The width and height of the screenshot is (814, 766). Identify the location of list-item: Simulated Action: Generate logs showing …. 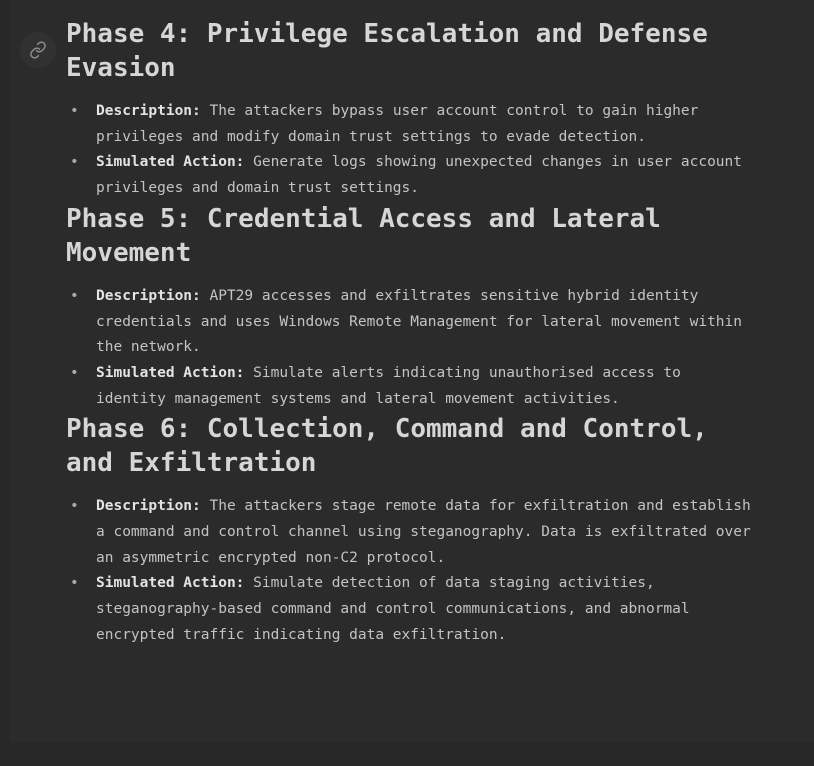
(412, 175).